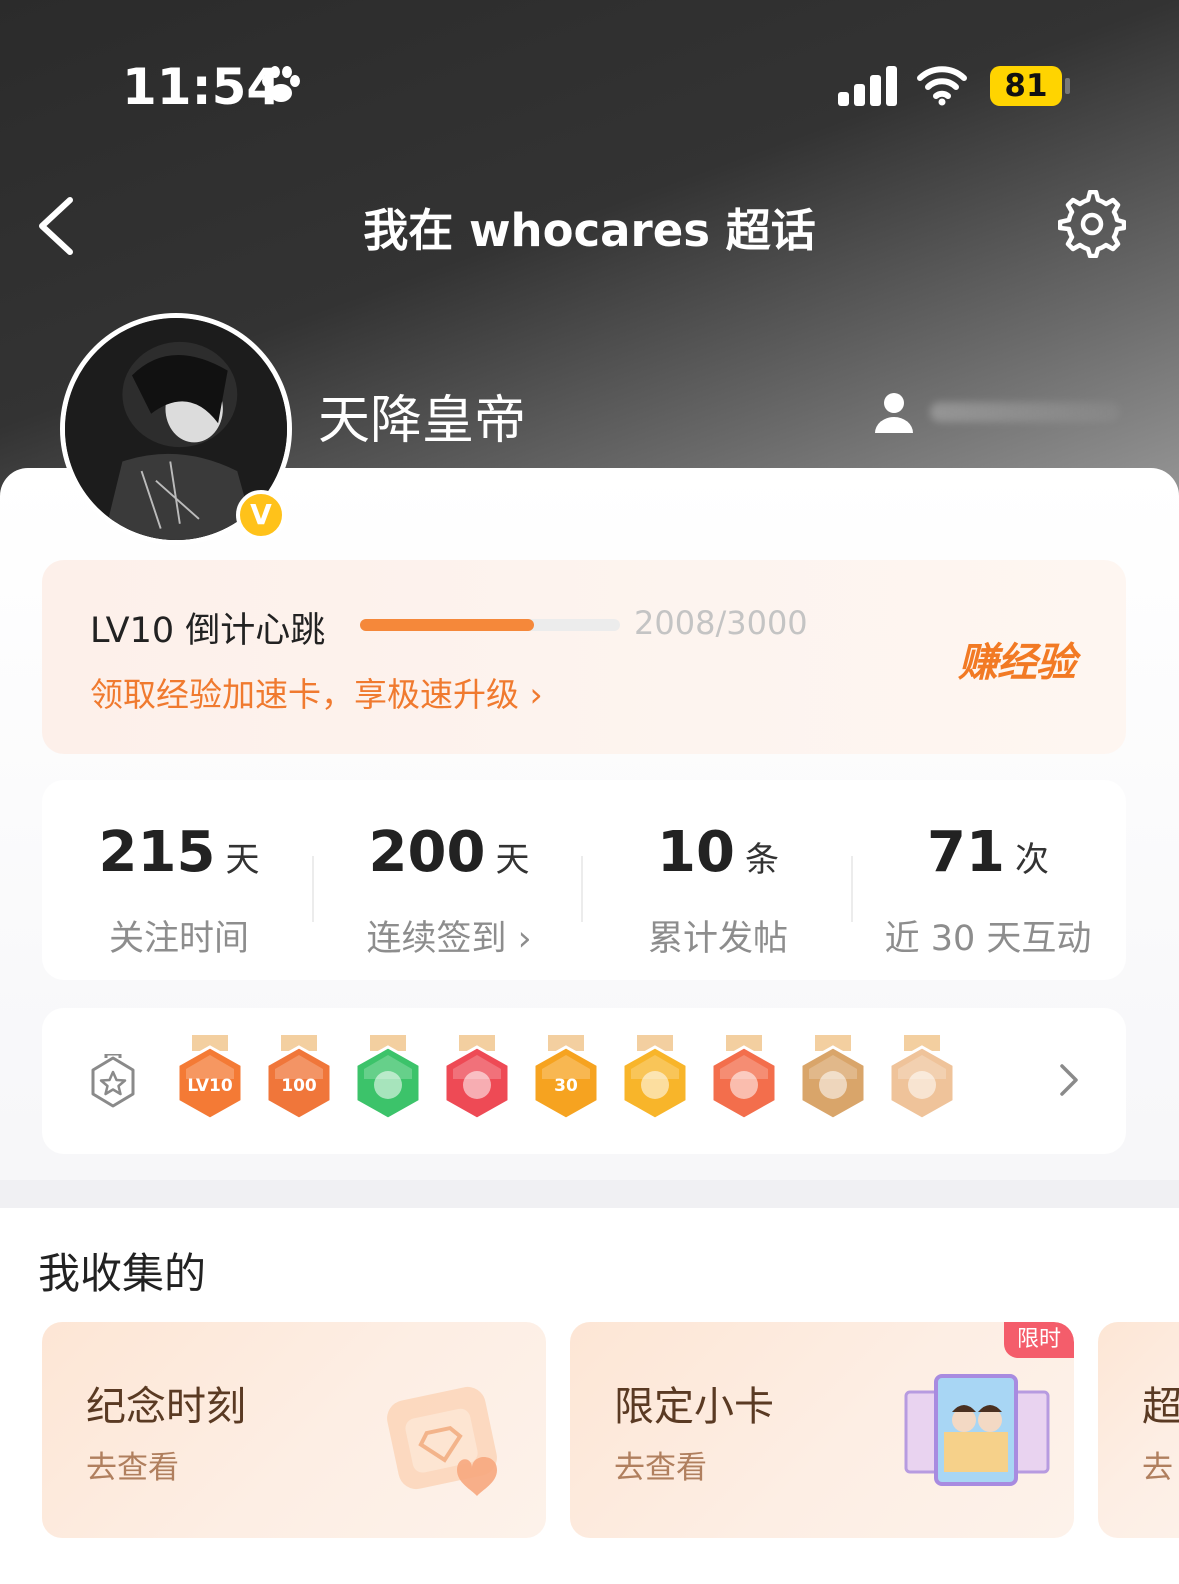  Describe the element at coordinates (1031, 860) in the screenshot. I see `stat-unit: 次` at that location.